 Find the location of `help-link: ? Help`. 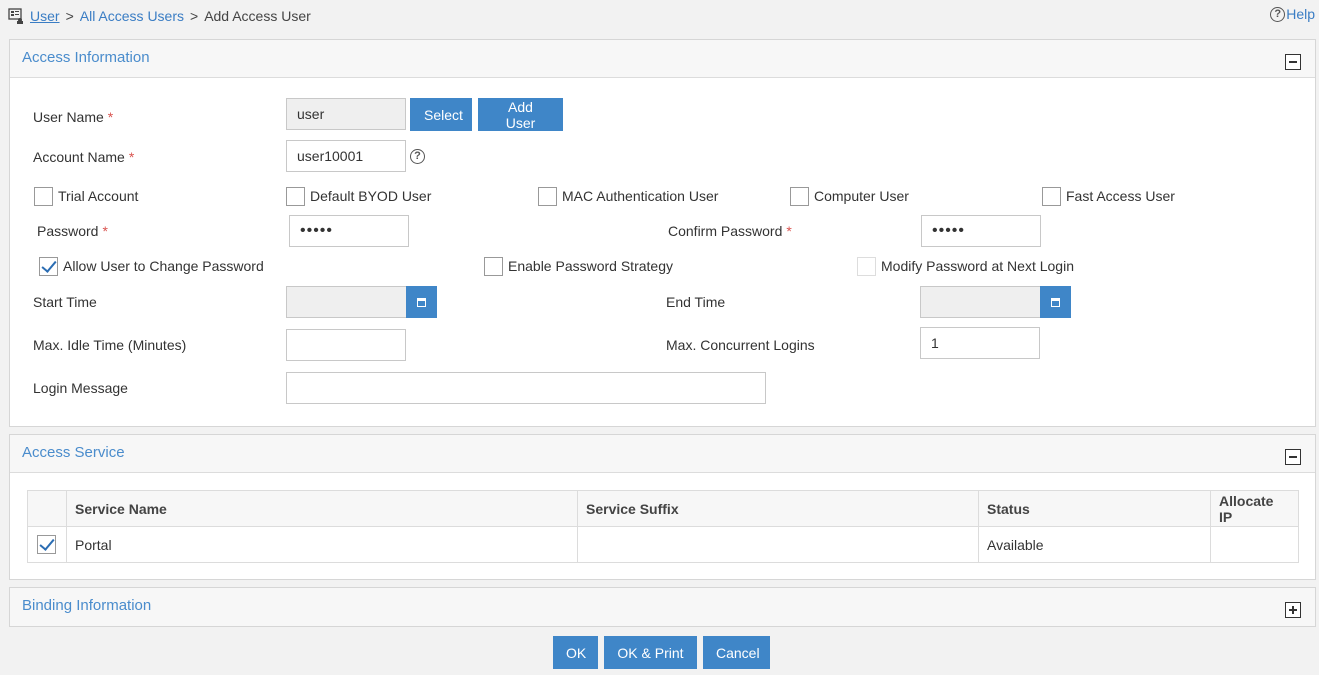

help-link: ? Help is located at coordinates (1292, 14).